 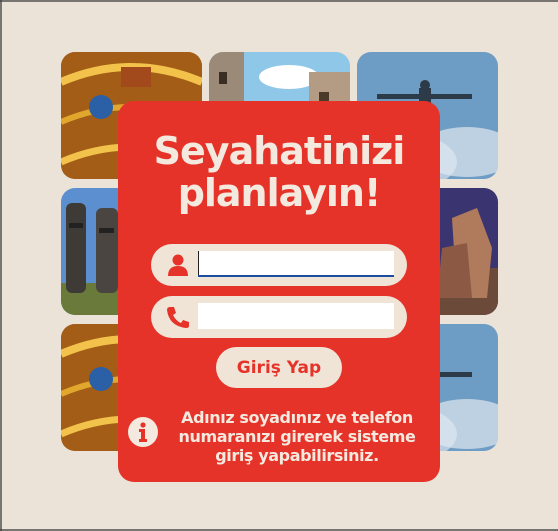 I want to click on name-field, so click(x=279, y=265).